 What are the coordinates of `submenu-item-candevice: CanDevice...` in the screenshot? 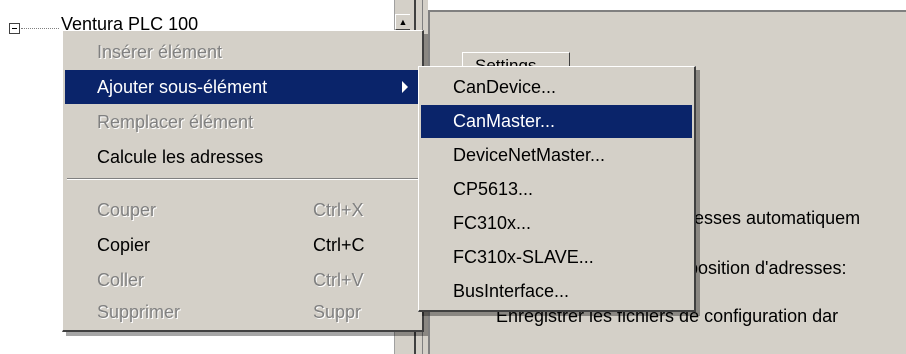 It's located at (556, 87).